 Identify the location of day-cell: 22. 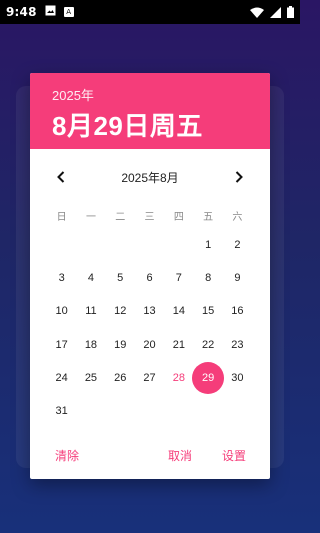
(207, 344).